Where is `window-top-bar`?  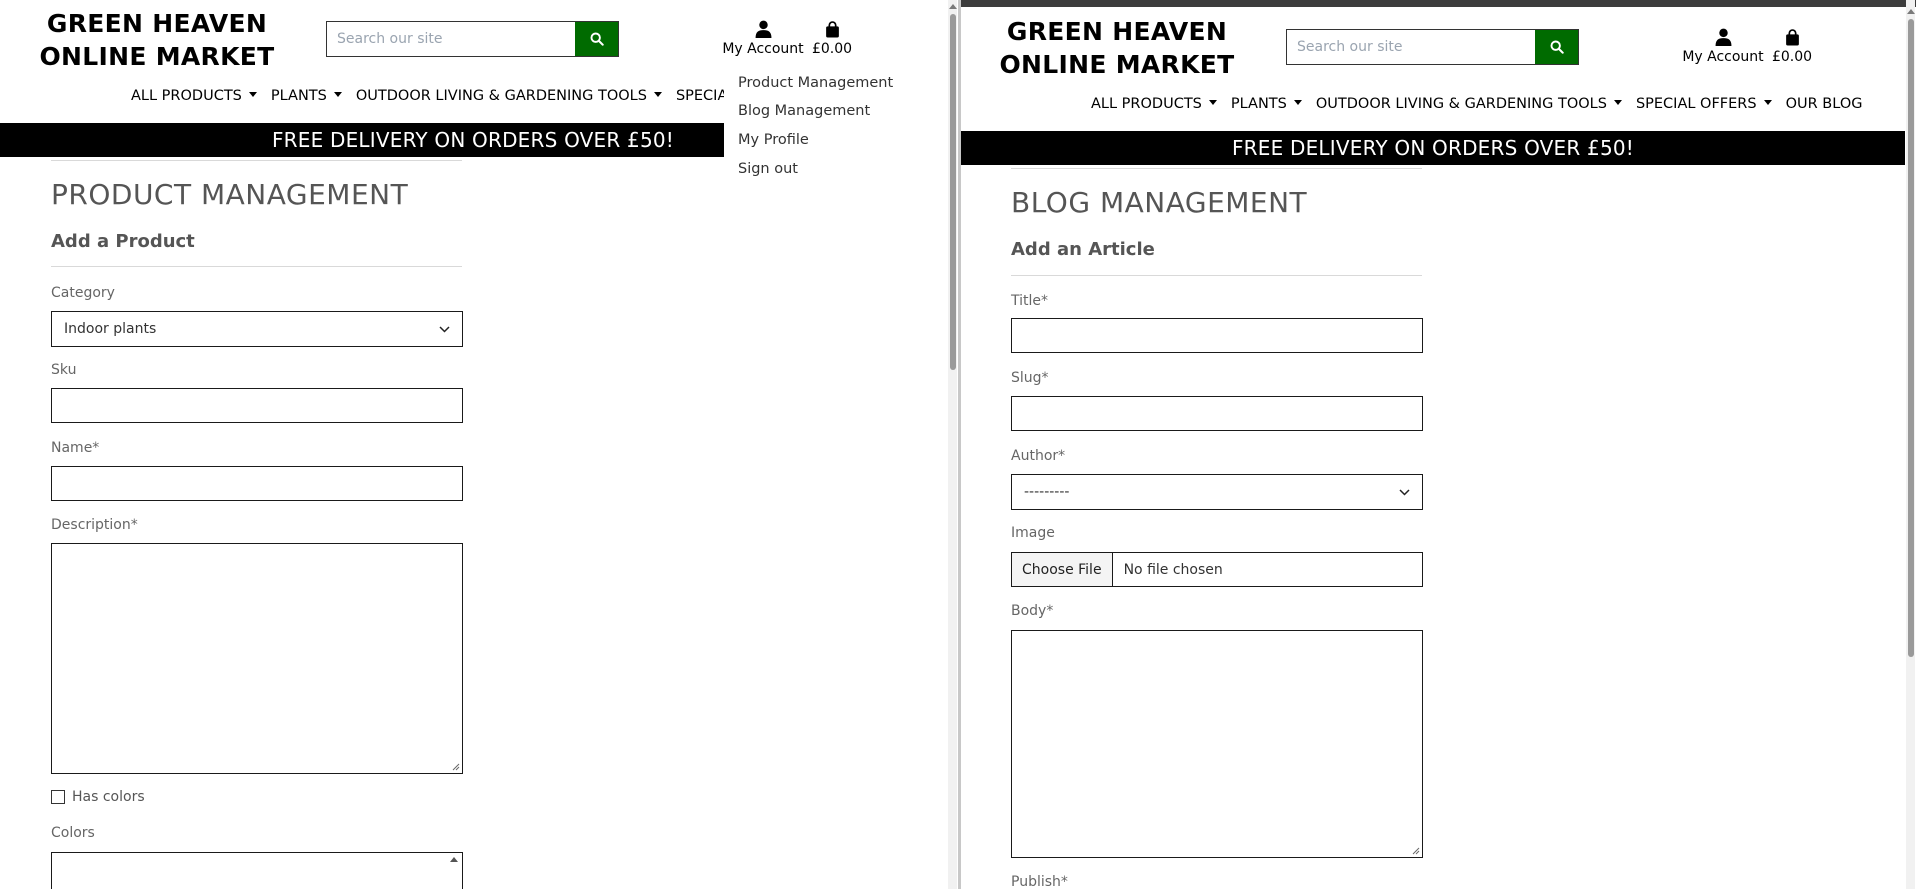 window-top-bar is located at coordinates (1438, 3).